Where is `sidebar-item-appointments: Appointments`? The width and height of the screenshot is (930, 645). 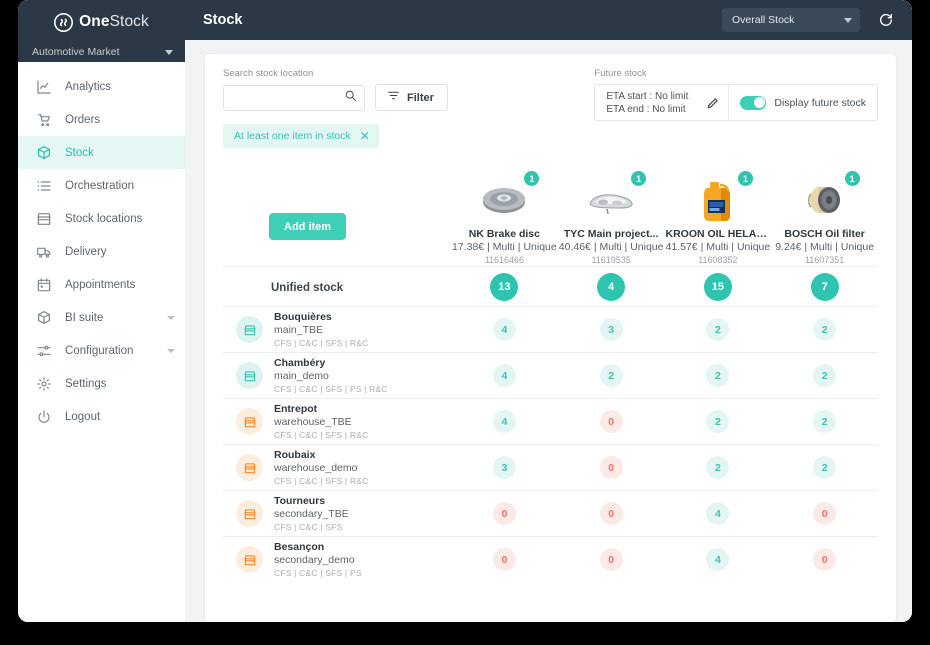
sidebar-item-appointments: Appointments is located at coordinates (101, 284).